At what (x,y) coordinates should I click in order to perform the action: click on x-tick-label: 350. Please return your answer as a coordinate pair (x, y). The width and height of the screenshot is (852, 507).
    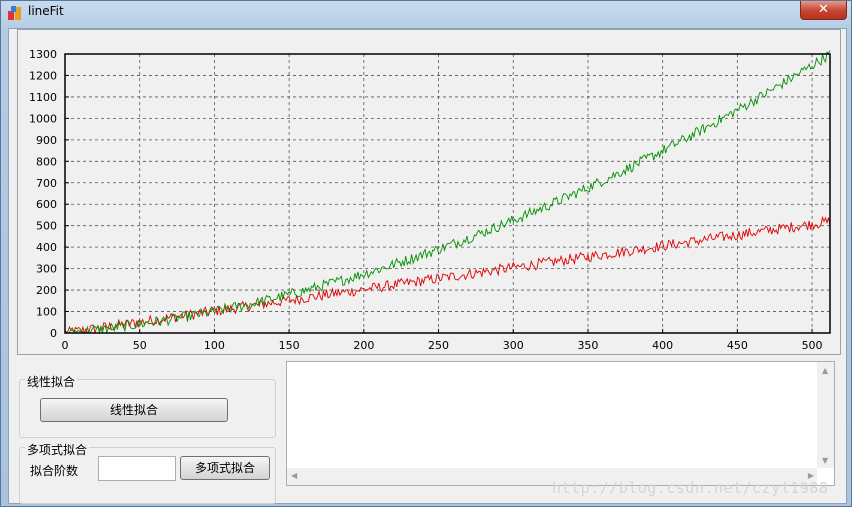
    Looking at the image, I should click on (587, 345).